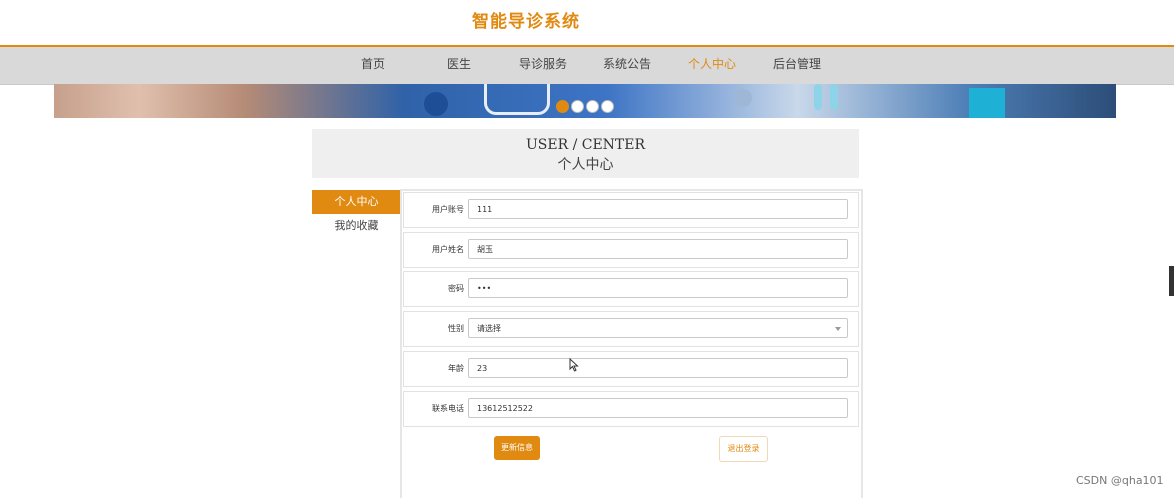  I want to click on age-input: 23, so click(658, 368).